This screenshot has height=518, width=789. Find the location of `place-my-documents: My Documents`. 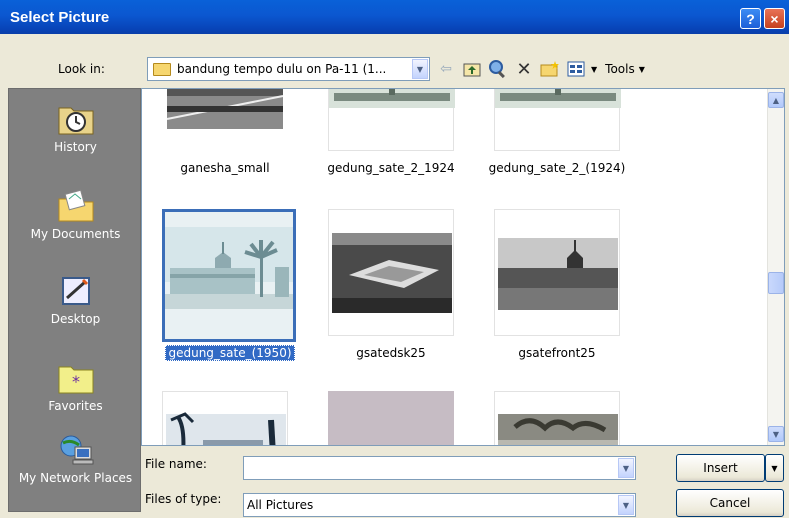

place-my-documents: My Documents is located at coordinates (75, 215).